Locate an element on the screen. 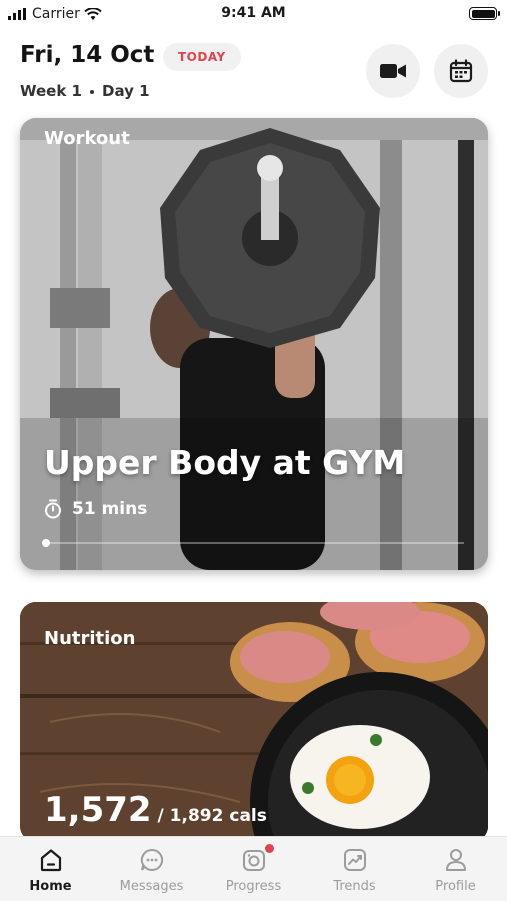  tab-label: Trends is located at coordinates (354, 886).